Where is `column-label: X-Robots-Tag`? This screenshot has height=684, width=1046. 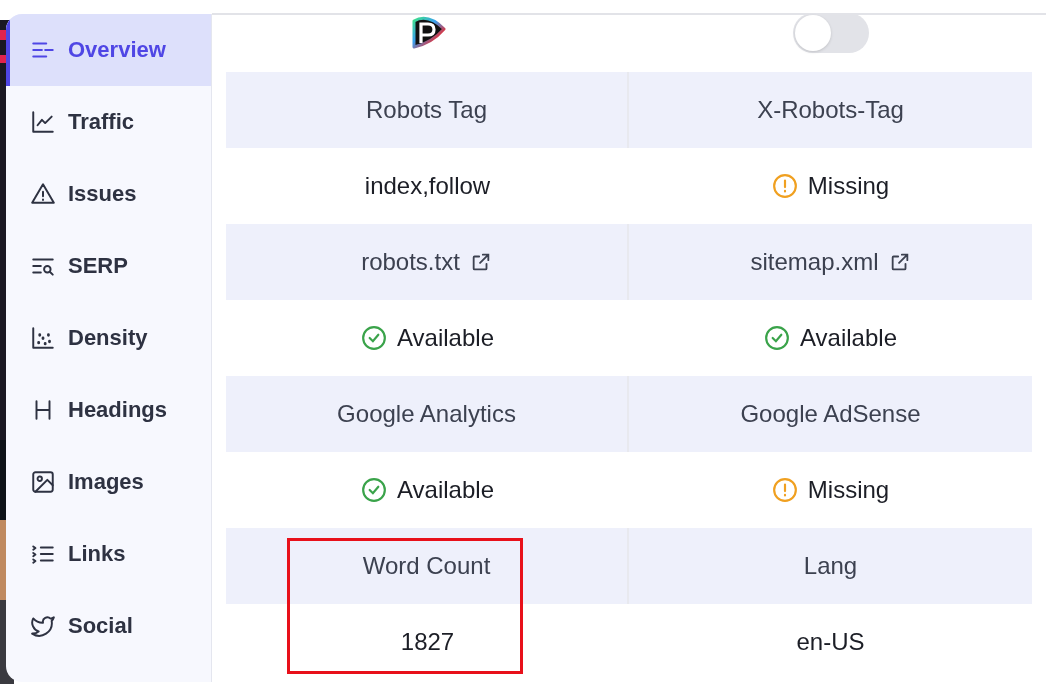
column-label: X-Robots-Tag is located at coordinates (830, 110).